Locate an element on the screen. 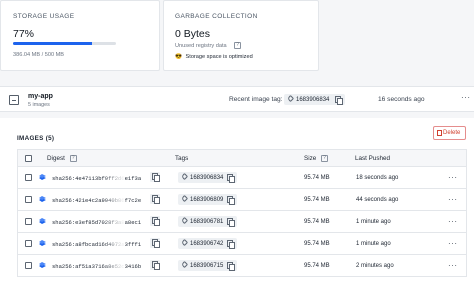 The width and height of the screenshot is (474, 285). garbage-subtitle-row: Unused registry data ? is located at coordinates (208, 45).